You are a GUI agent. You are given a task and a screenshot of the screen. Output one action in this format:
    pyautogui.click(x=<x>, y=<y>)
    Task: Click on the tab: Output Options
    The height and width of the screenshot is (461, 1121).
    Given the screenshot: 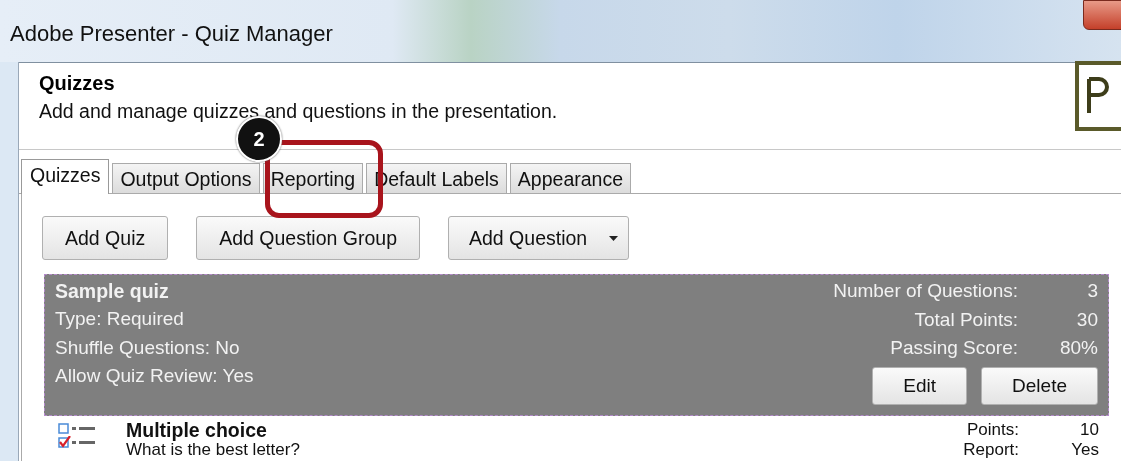 What is the action you would take?
    pyautogui.click(x=186, y=178)
    